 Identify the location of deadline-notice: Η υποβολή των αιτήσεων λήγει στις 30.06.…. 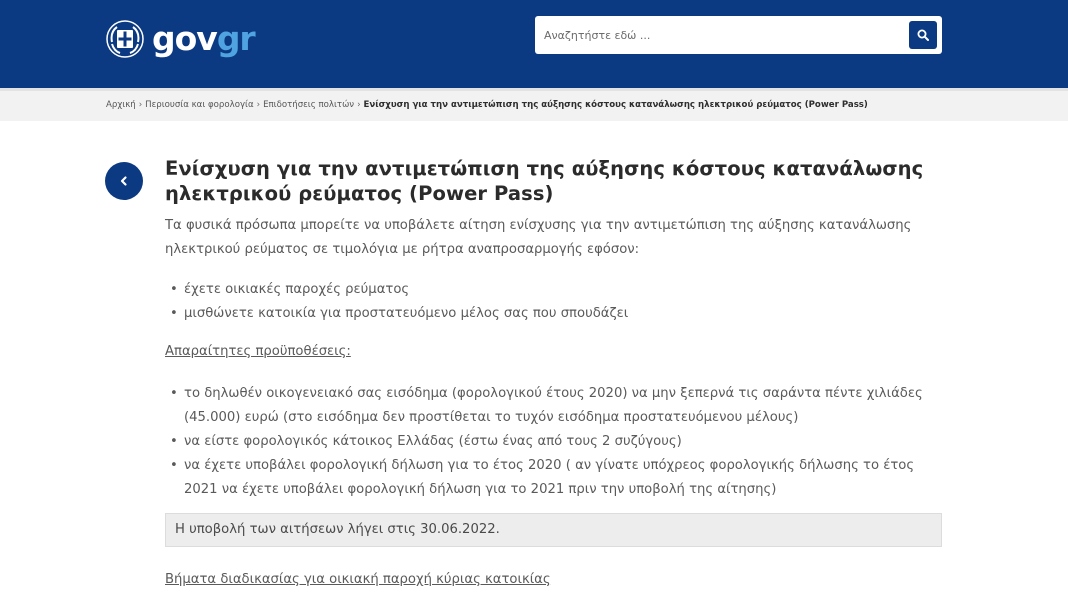
(553, 530).